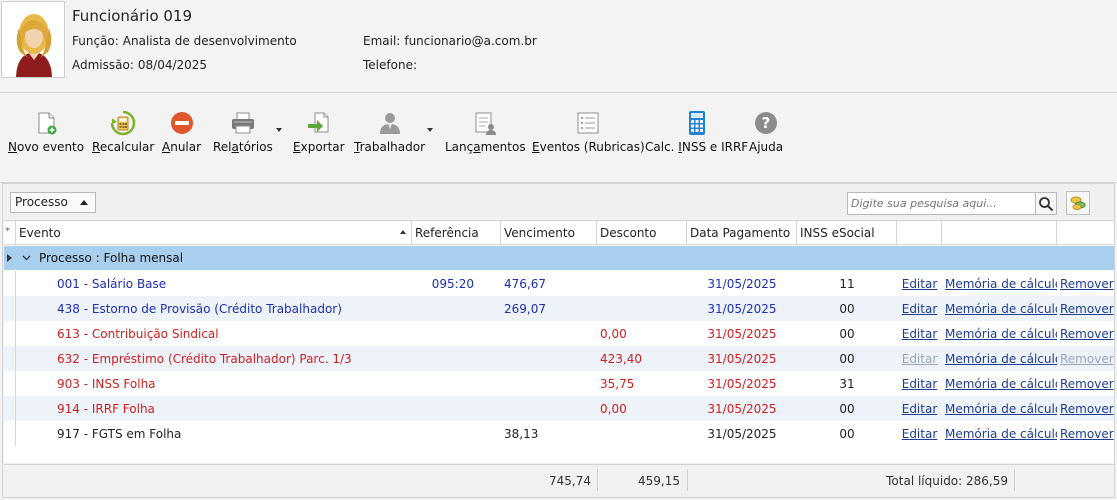 This screenshot has height=500, width=1117. I want to click on trabalhador-button: Trabalhador, so click(389, 139).